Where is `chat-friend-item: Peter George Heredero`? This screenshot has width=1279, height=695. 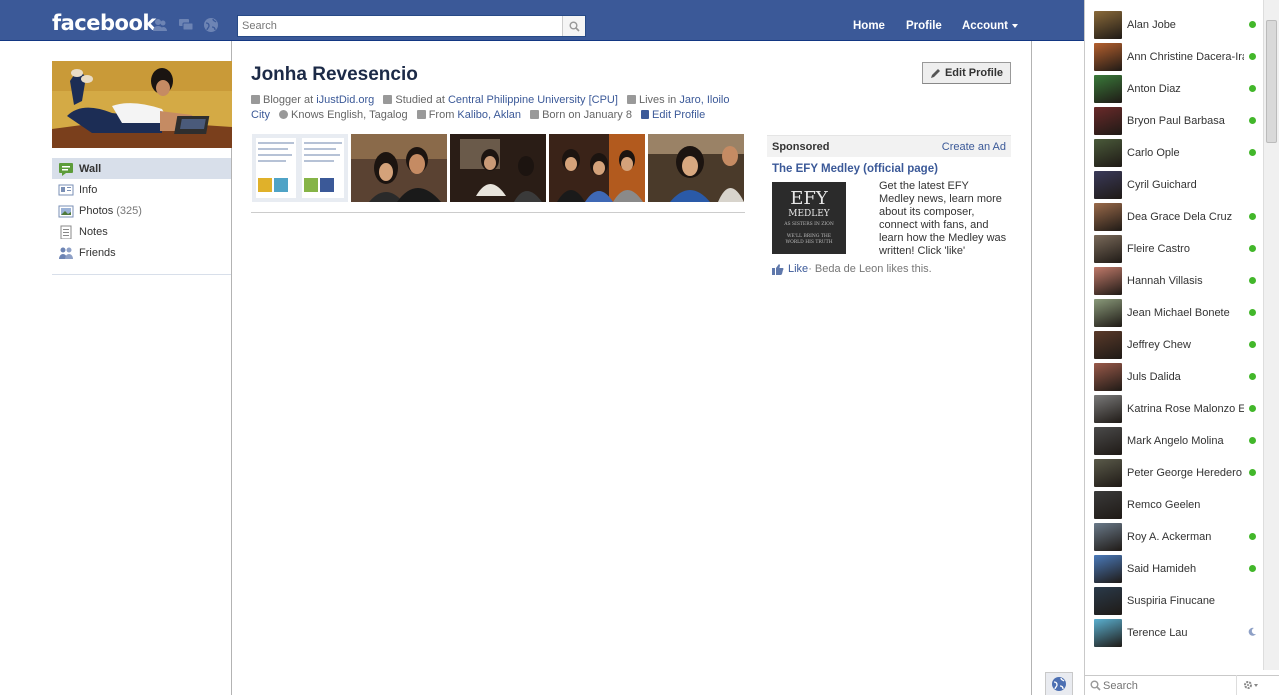 chat-friend-item: Peter George Heredero is located at coordinates (1183, 472).